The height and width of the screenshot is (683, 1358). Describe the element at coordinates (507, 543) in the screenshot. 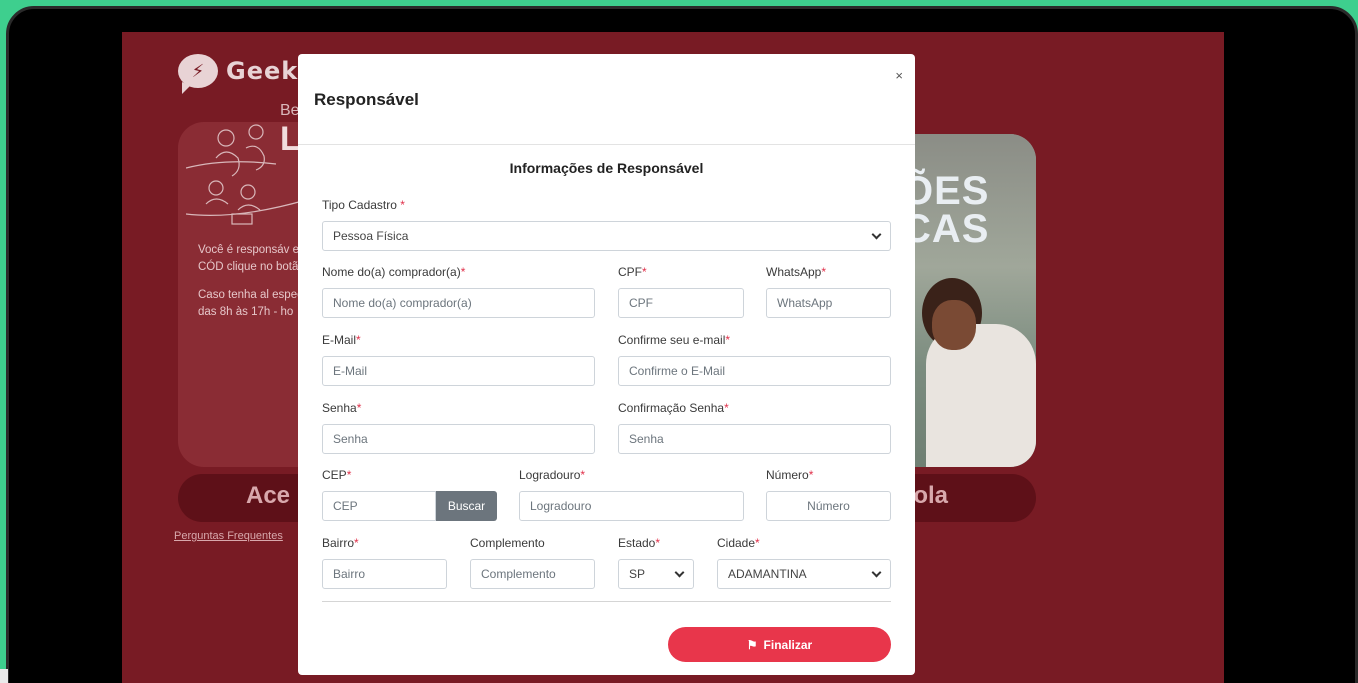

I see `complemento-label: Complemento` at that location.